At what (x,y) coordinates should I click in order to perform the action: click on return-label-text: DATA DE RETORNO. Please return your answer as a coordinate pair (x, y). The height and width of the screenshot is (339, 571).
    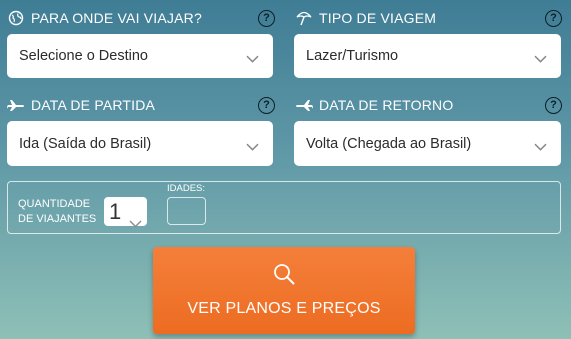
    Looking at the image, I should click on (386, 105).